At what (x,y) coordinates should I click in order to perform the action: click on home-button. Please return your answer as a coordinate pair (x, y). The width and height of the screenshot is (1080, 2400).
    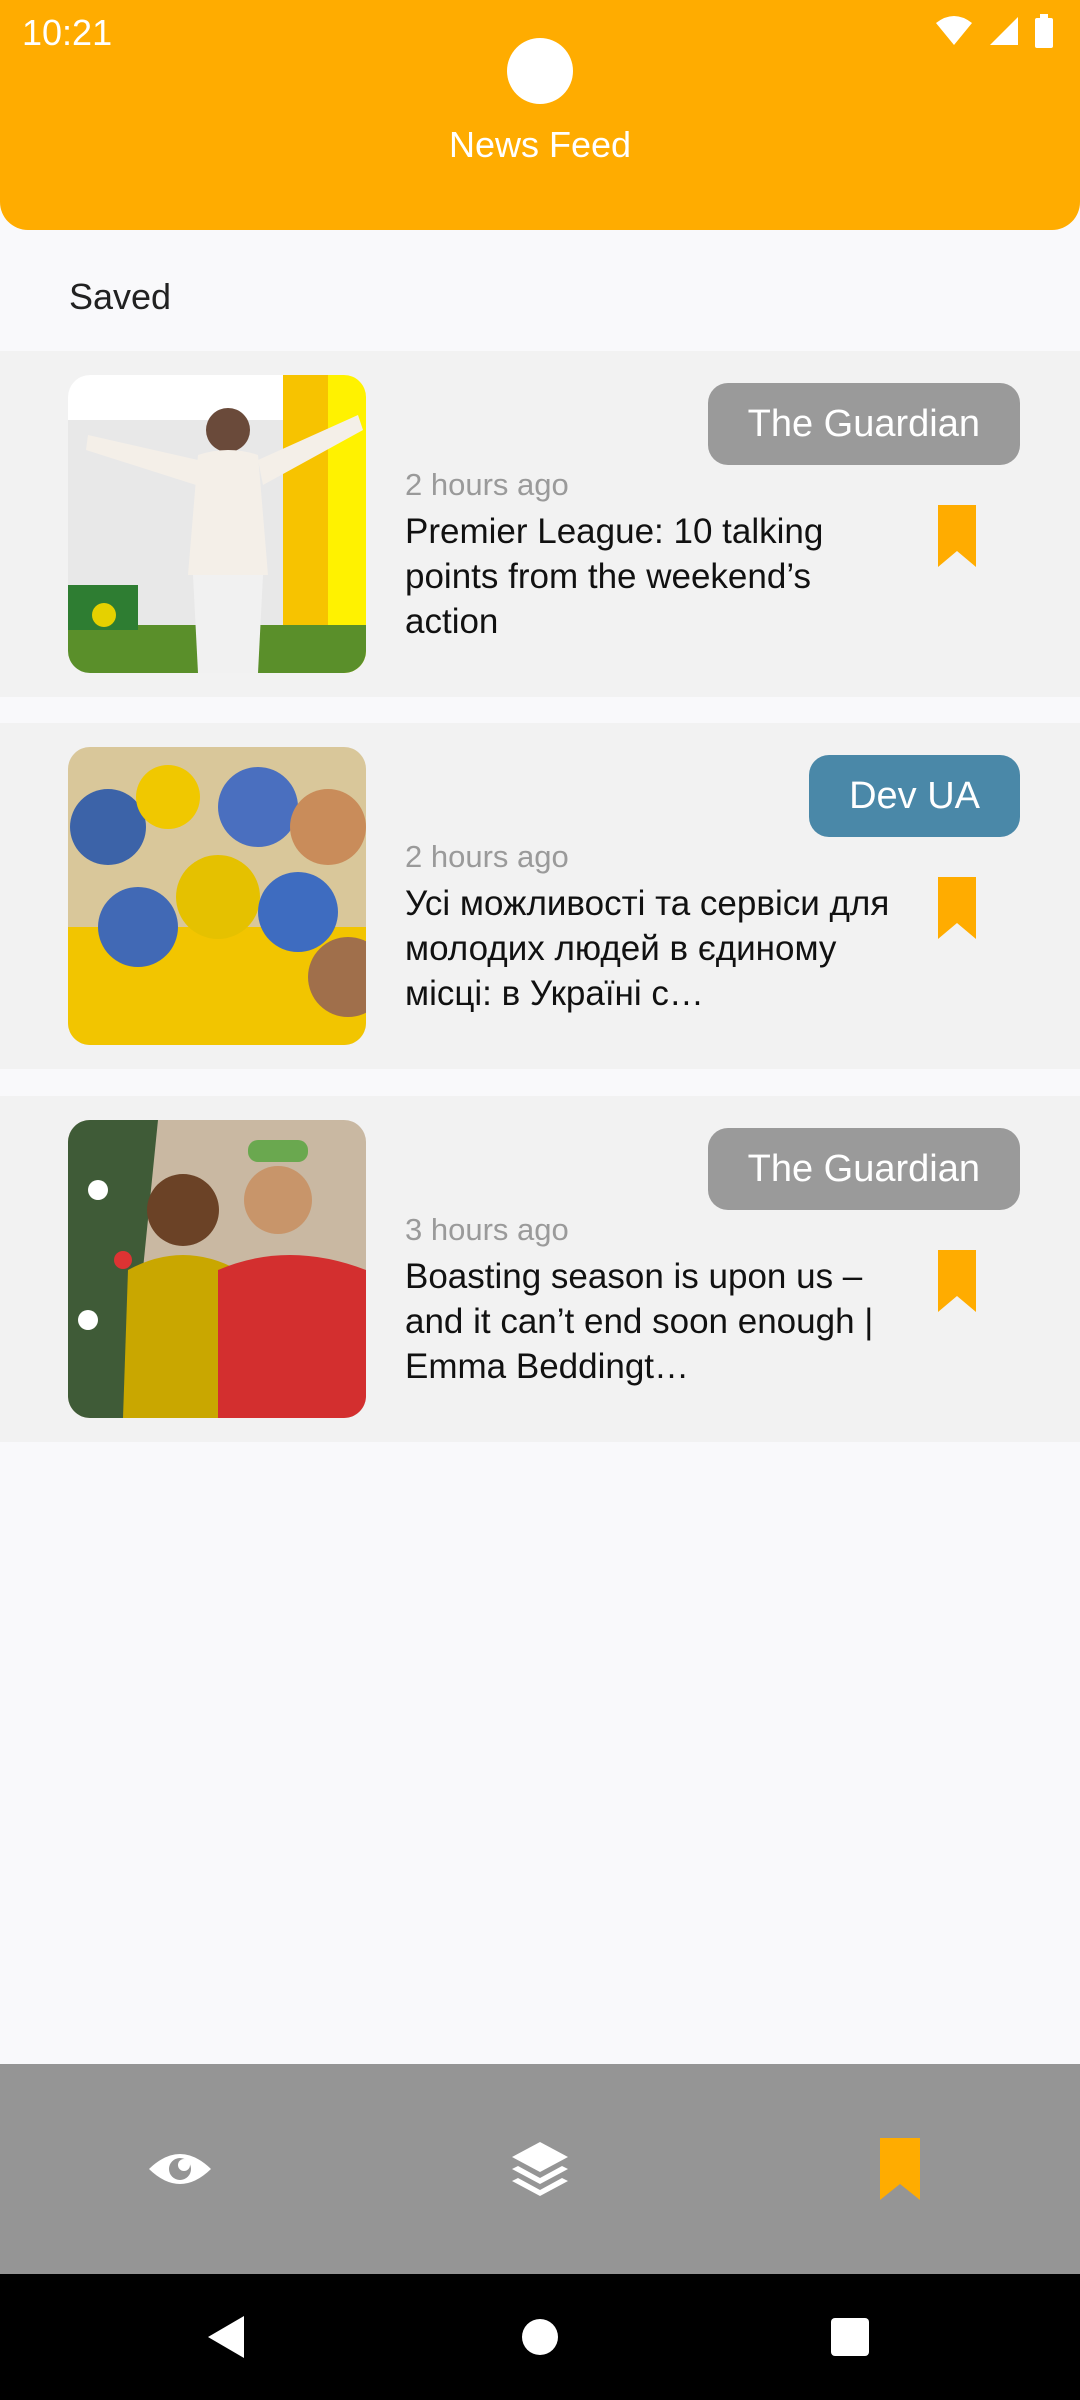
    Looking at the image, I should click on (540, 2337).